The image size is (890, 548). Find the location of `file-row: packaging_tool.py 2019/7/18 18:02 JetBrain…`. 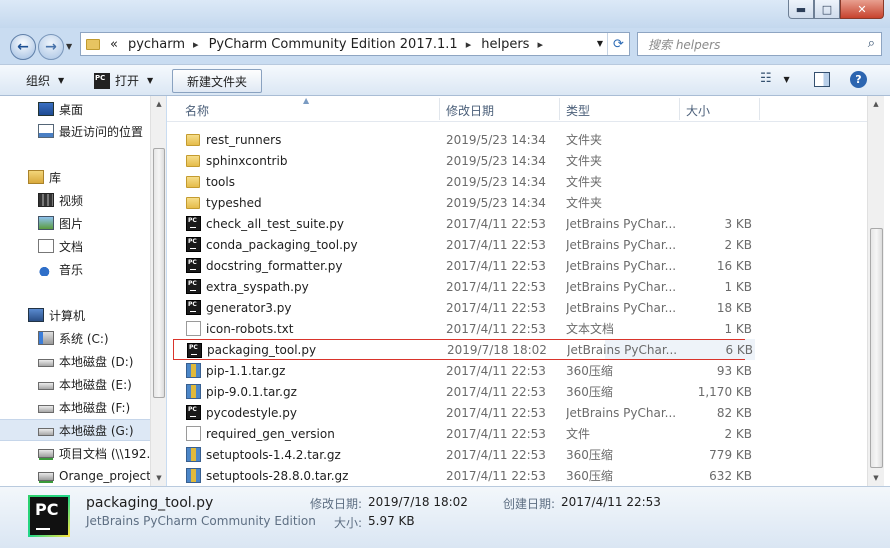

file-row: packaging_tool.py 2019/7/18 18:02 JetBrain… is located at coordinates (463, 349).